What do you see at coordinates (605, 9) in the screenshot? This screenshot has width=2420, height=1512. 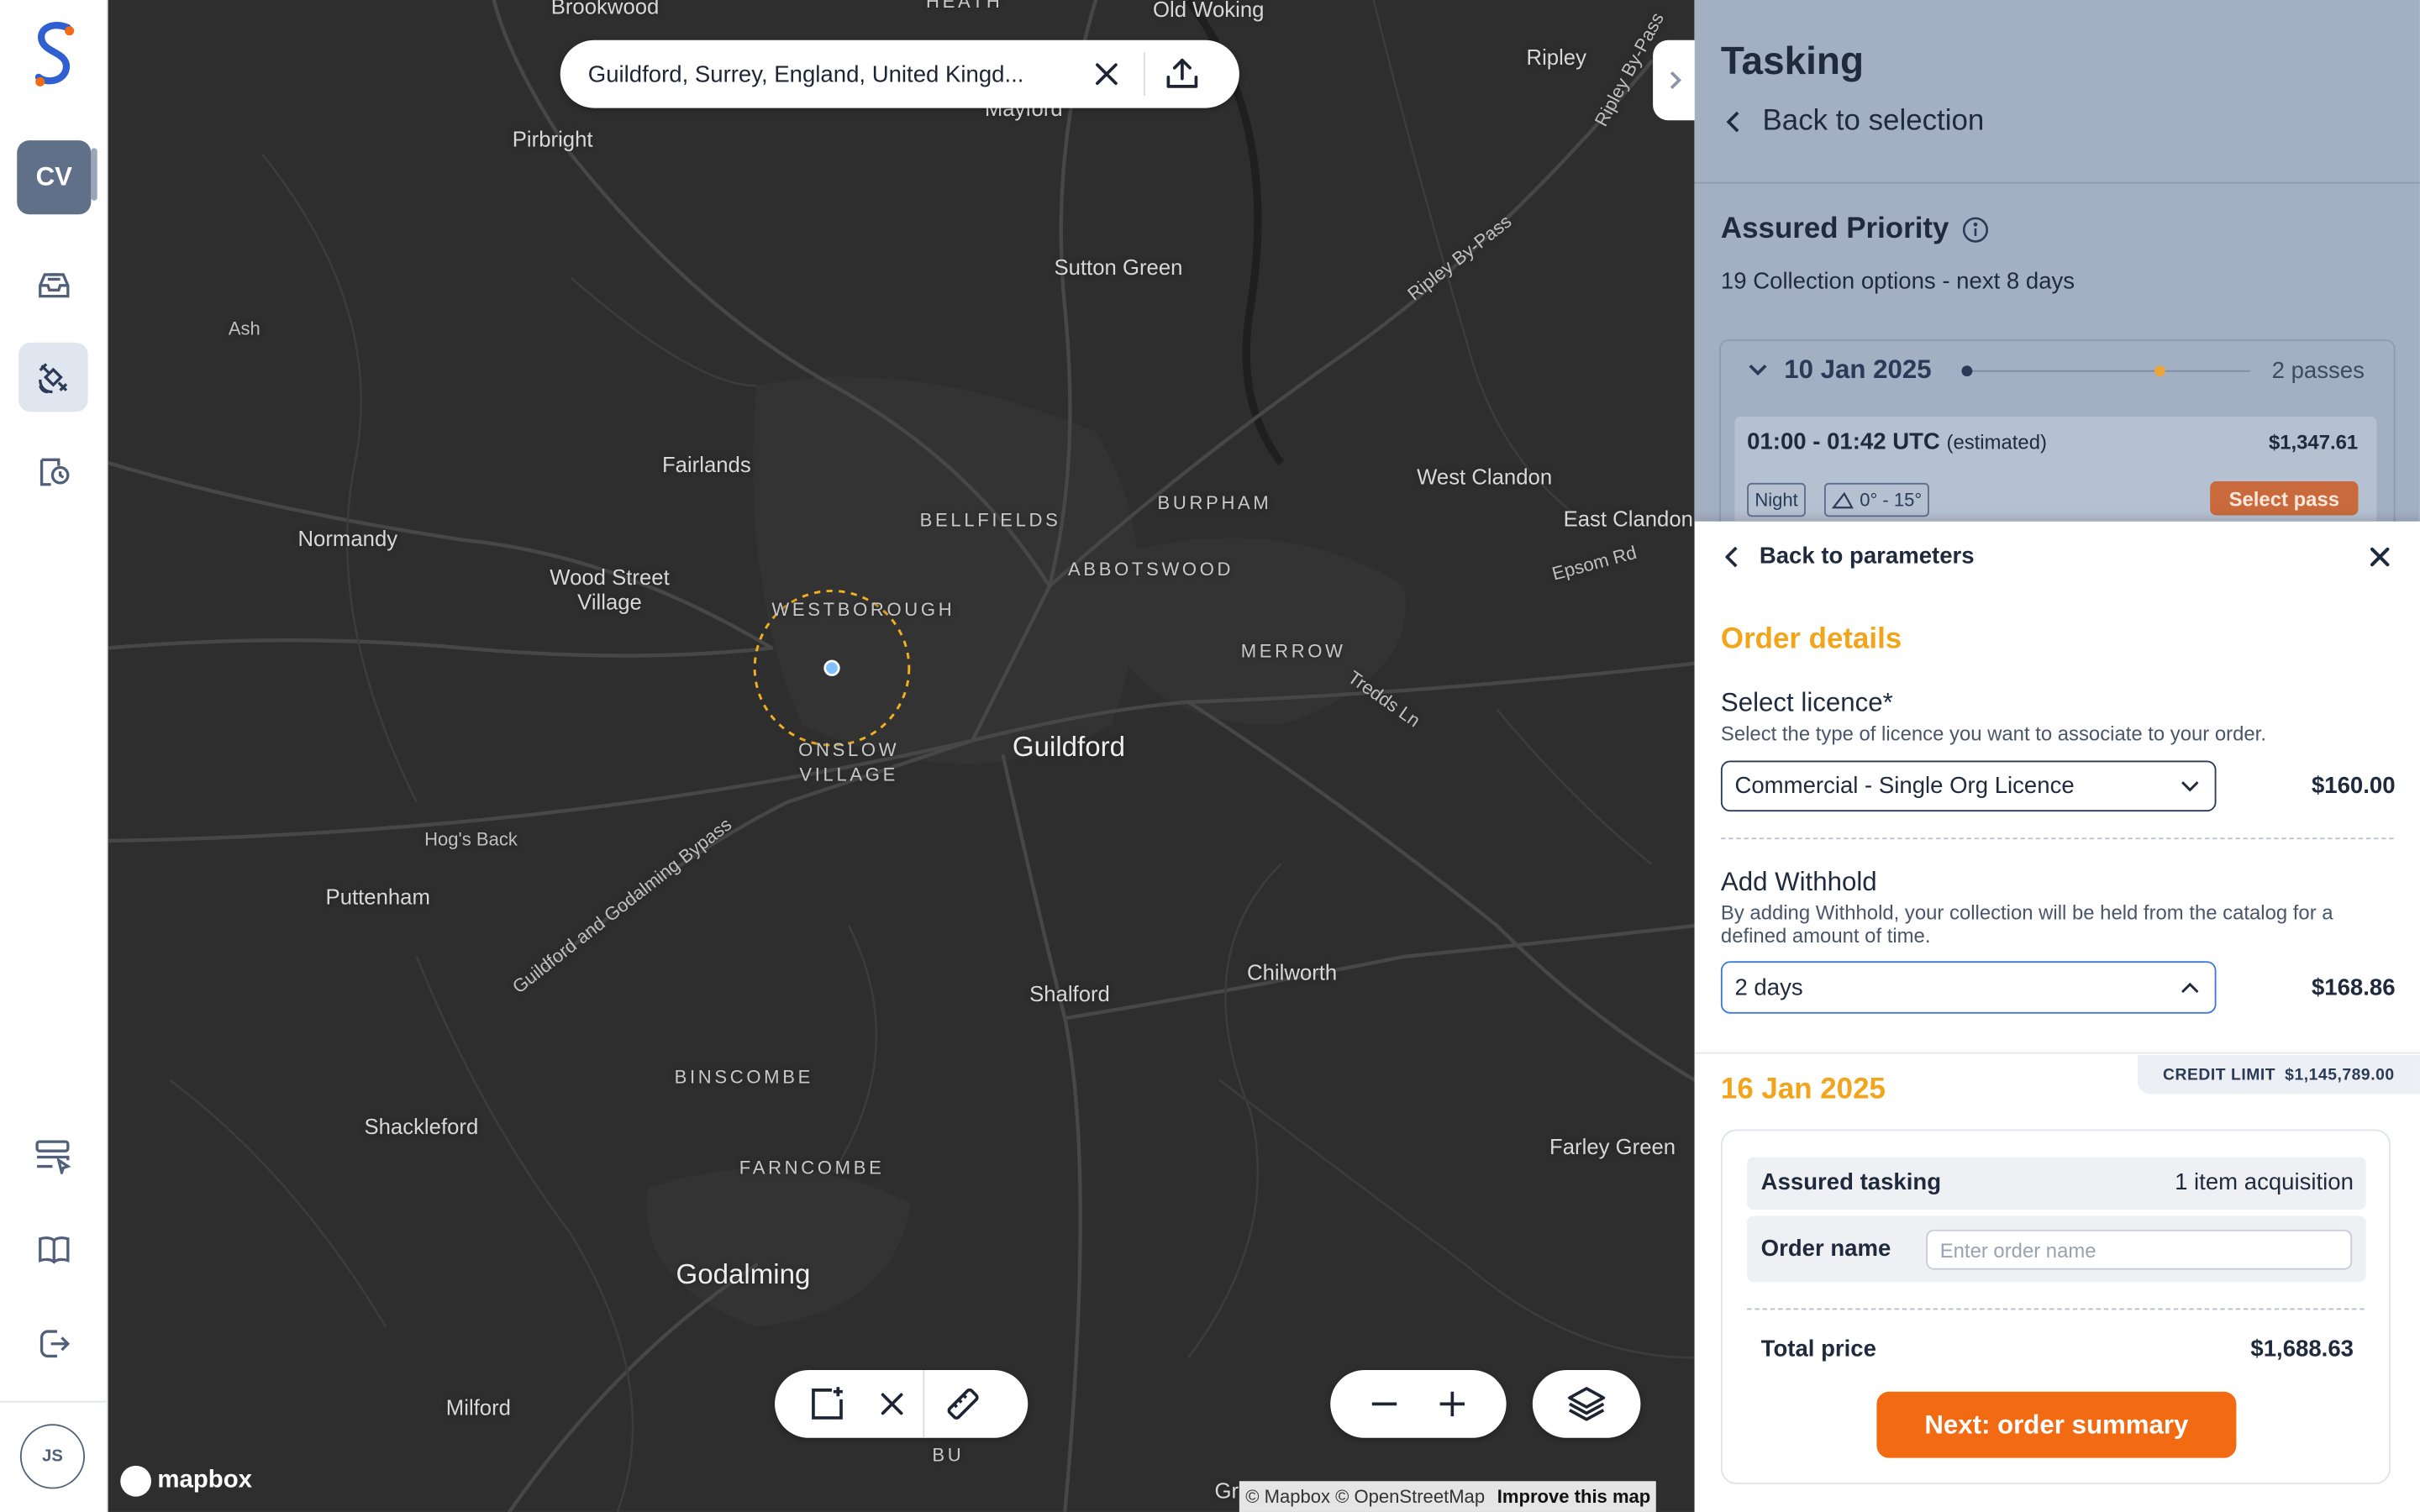 I see `map-label: Brookwood` at bounding box center [605, 9].